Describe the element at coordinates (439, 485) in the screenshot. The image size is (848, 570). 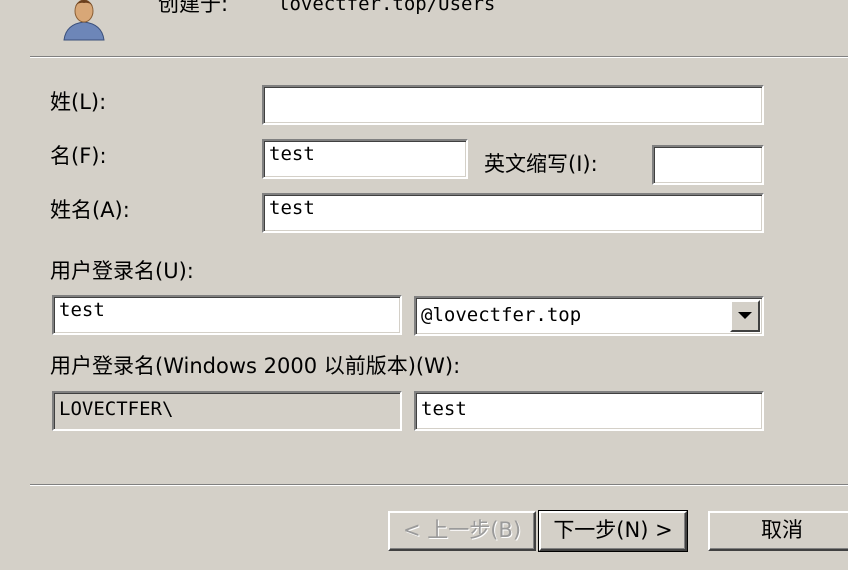
I see `footer-divider` at that location.